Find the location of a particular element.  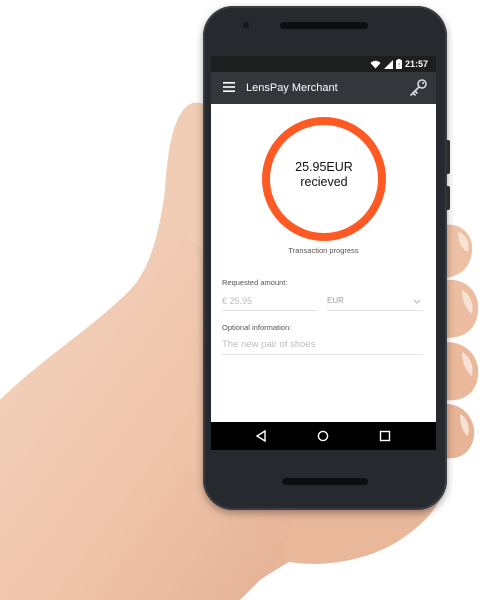

navigation-bar is located at coordinates (323, 436).